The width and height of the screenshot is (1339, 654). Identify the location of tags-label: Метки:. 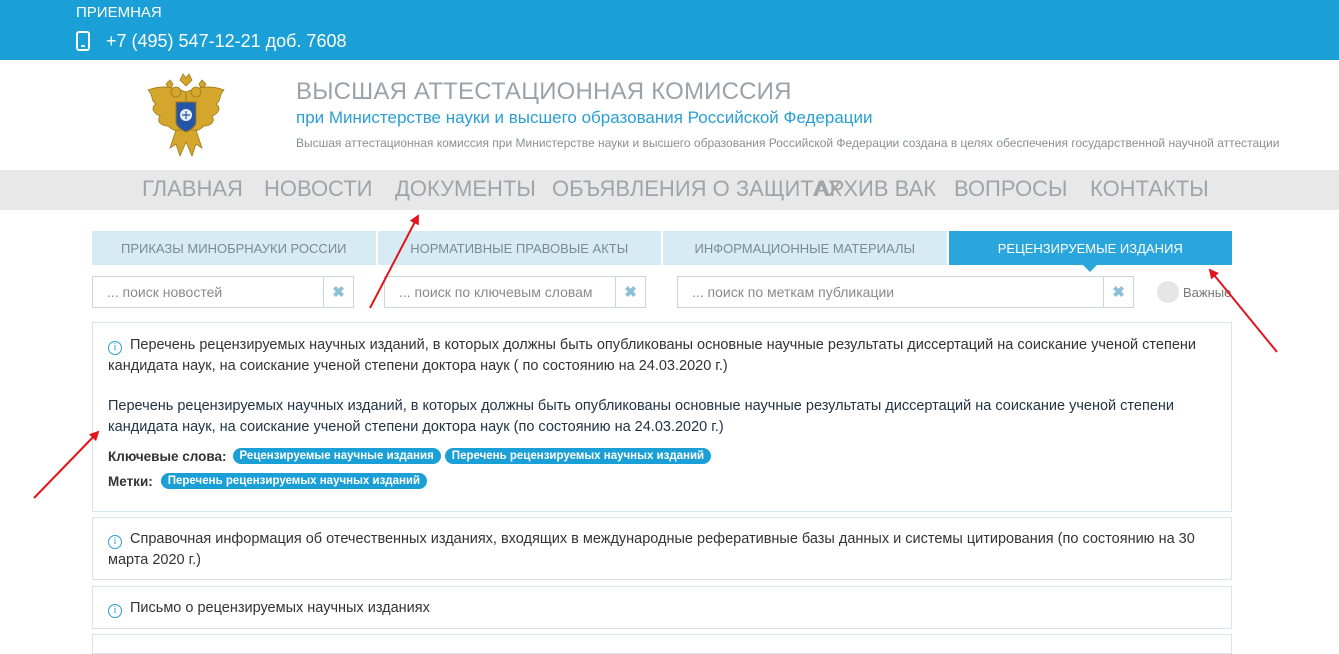
(130, 481).